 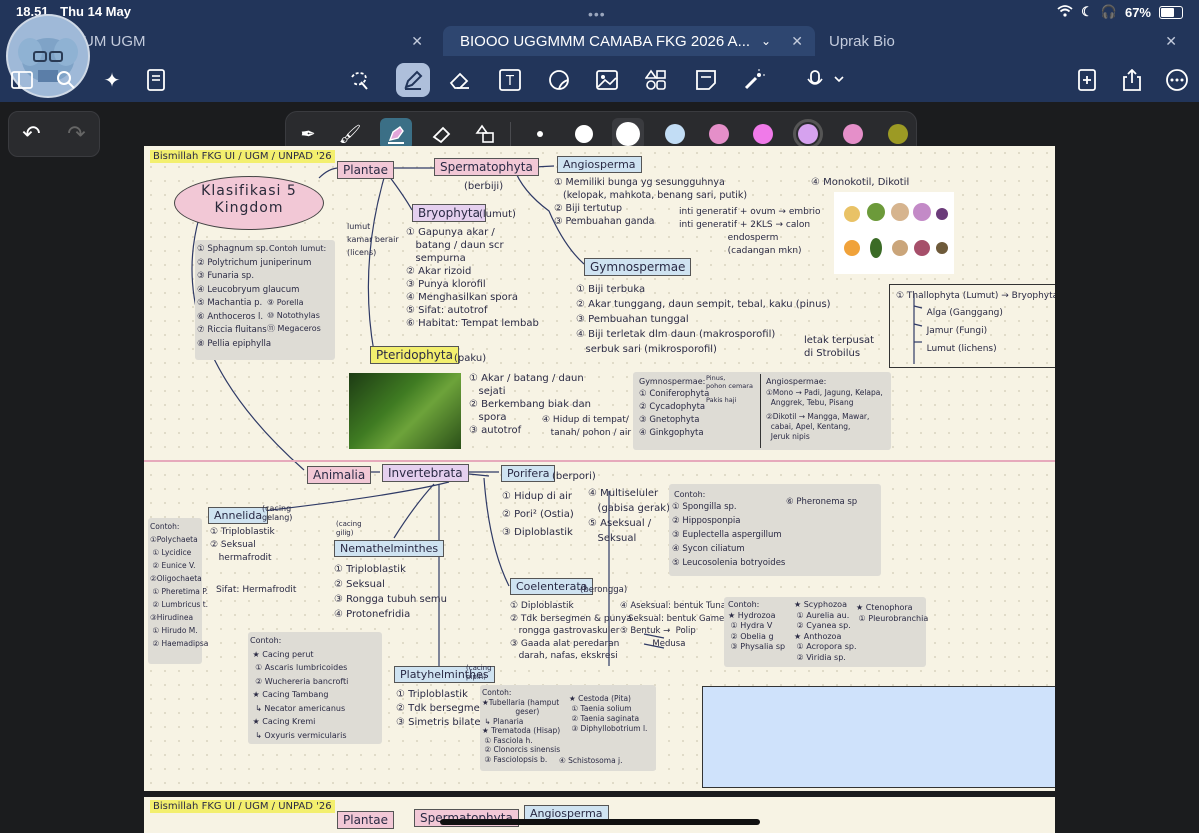 I want to click on tab-biooo: BIOOO UGGMMM CAMABA FKG 2026 A... ⌄ ✕, so click(x=629, y=41).